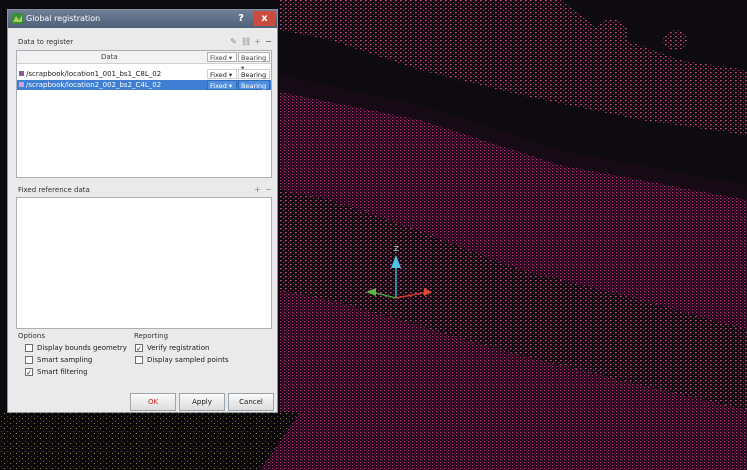 The width and height of the screenshot is (747, 470). I want to click on smart-sampling-label: Smart sampling, so click(65, 360).